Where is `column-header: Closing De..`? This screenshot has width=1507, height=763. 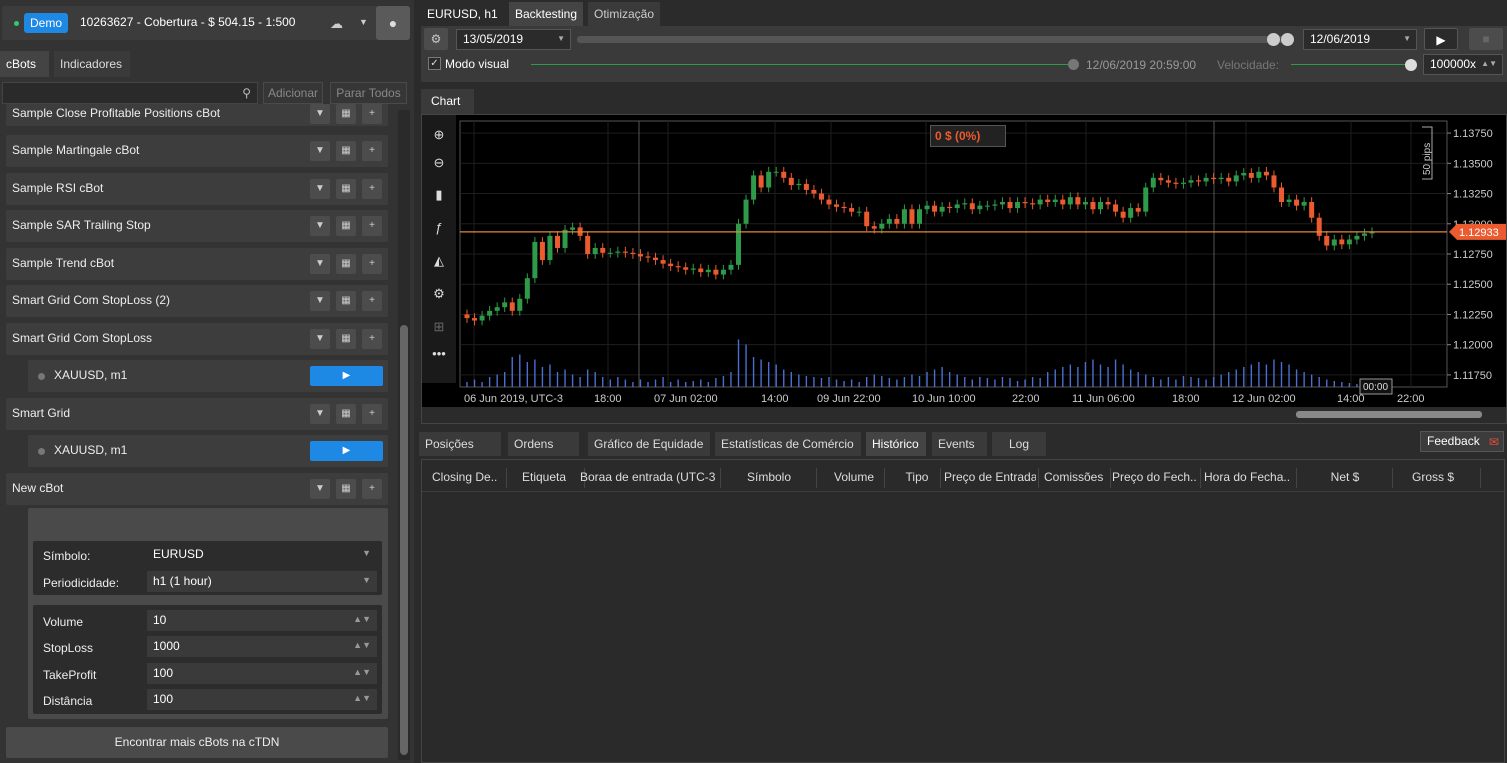 column-header: Closing De.. is located at coordinates (468, 477).